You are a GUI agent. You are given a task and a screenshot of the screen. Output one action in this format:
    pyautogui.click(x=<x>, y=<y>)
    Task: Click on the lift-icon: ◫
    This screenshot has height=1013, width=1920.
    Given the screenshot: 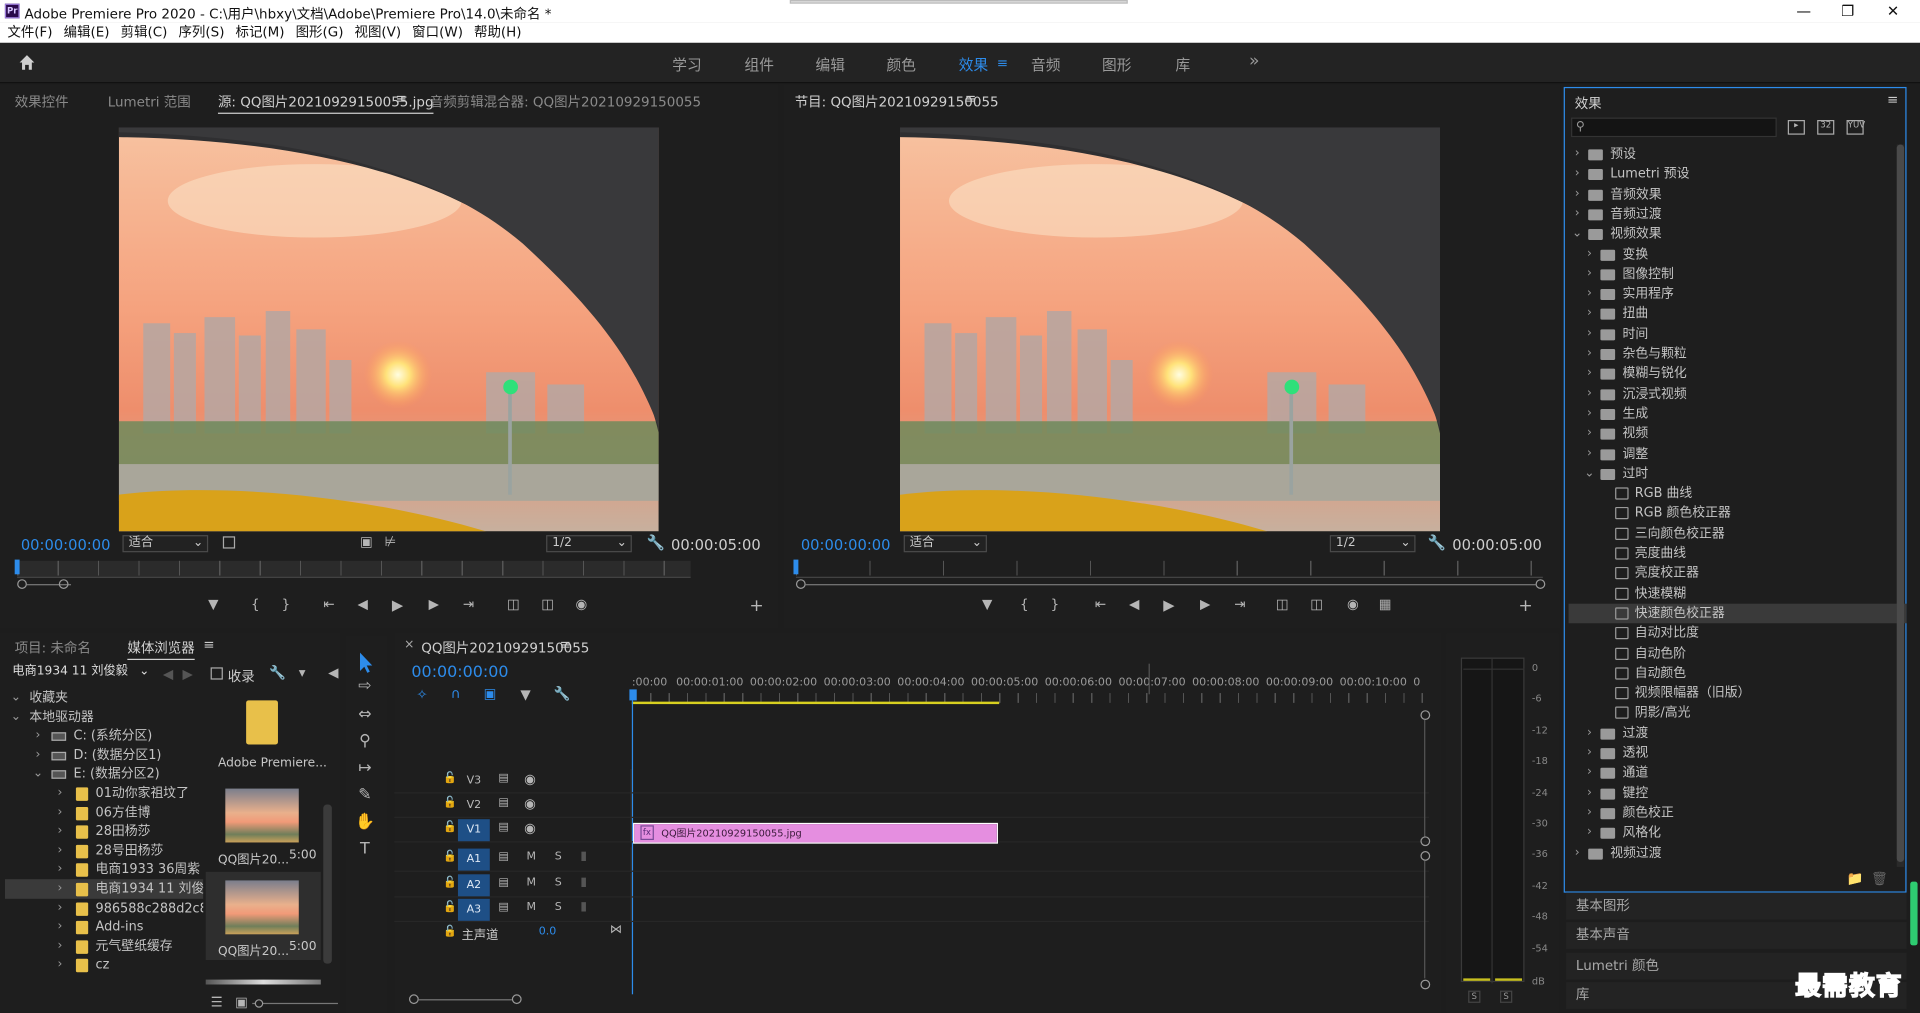 What is the action you would take?
    pyautogui.click(x=1282, y=604)
    